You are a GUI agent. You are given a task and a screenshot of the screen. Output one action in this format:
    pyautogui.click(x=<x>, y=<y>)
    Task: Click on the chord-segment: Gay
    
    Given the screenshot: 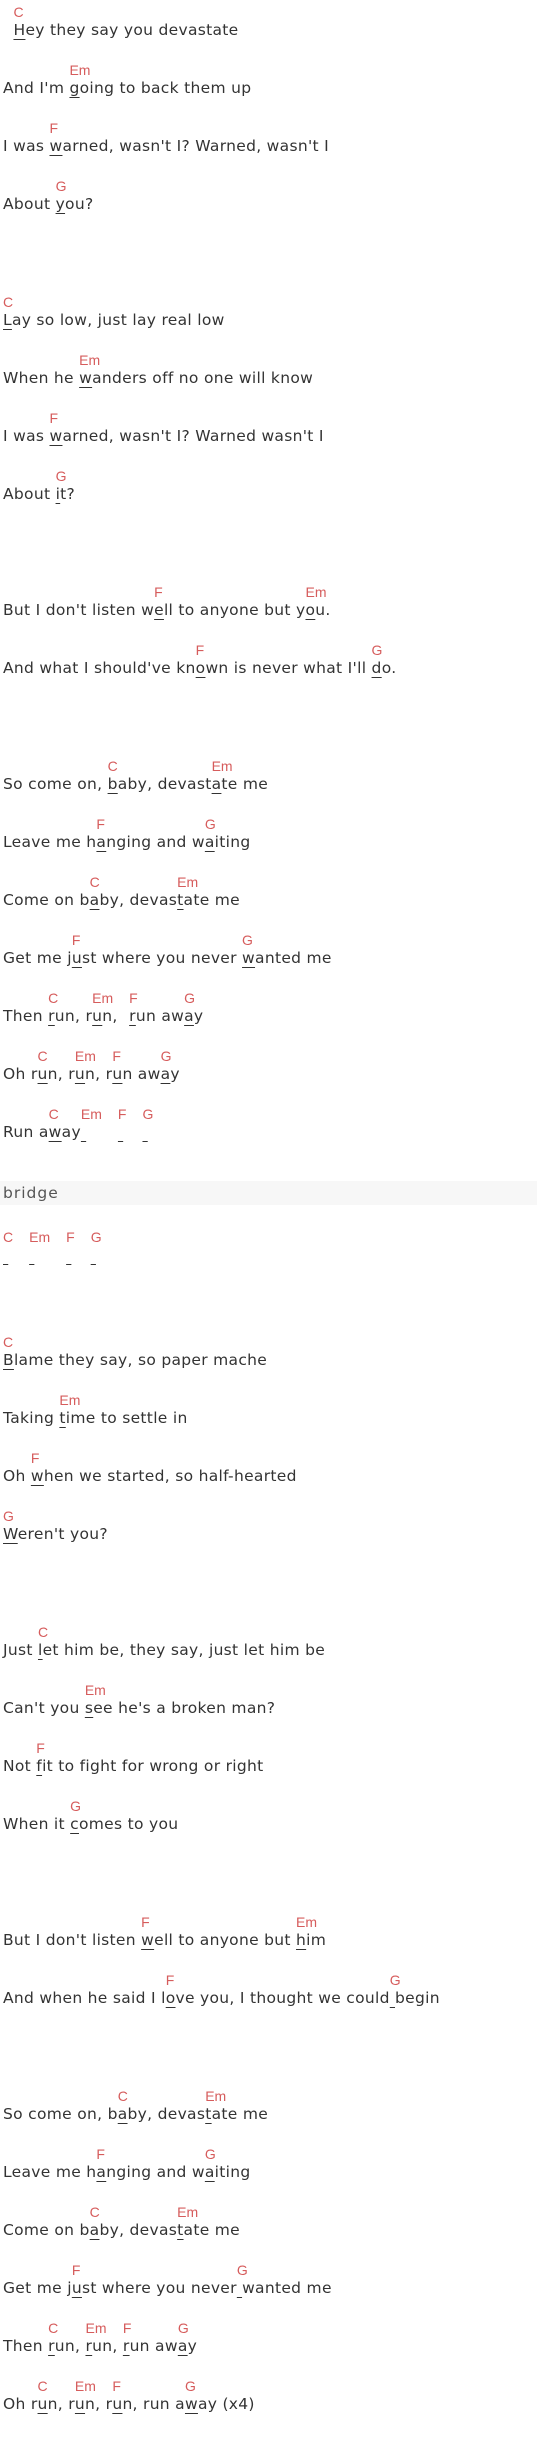 What is the action you would take?
    pyautogui.click(x=197, y=1006)
    